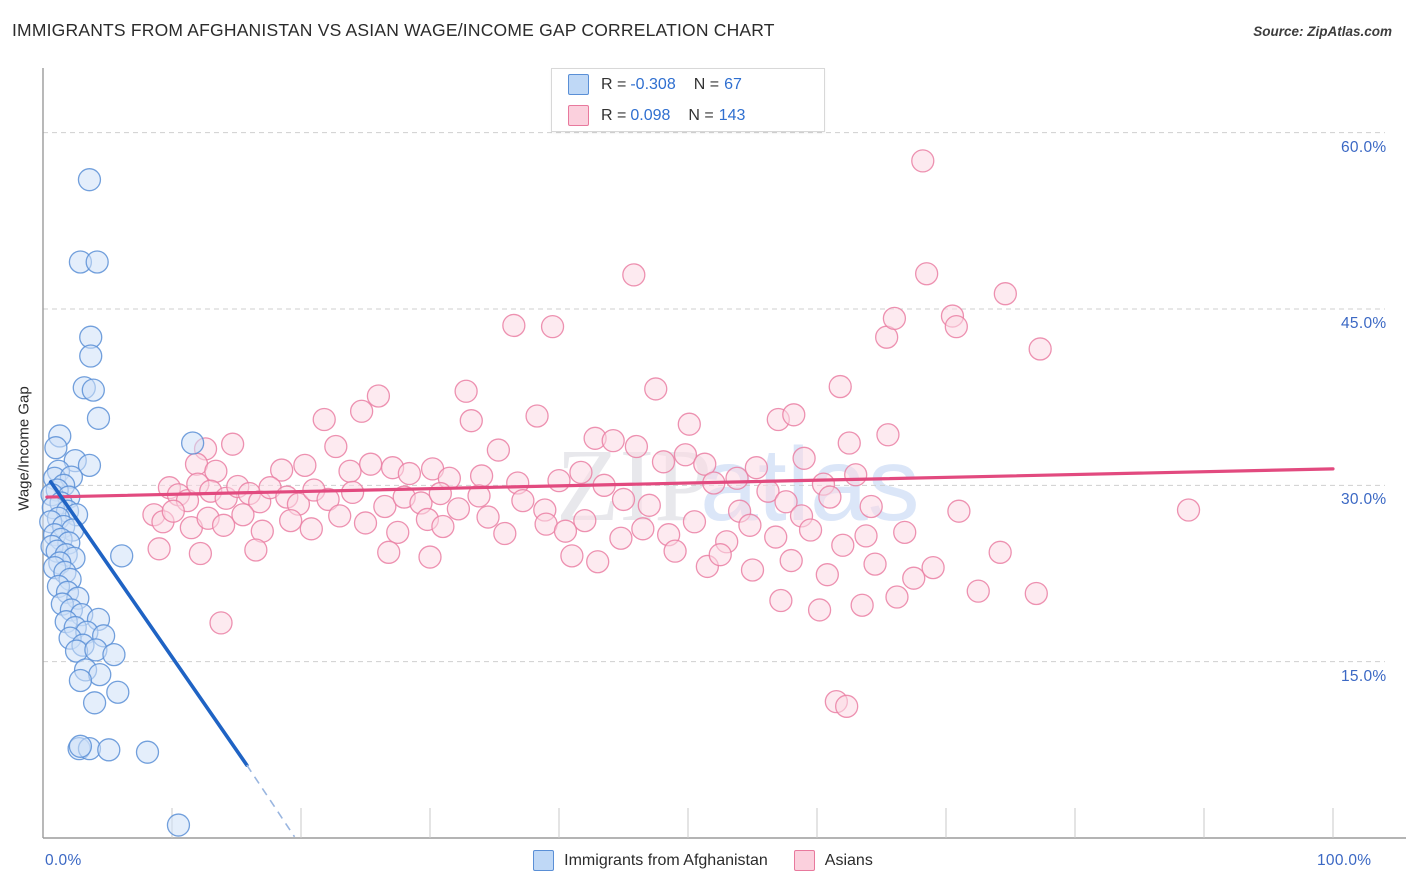  I want to click on pink-swatch-icon, so click(578, 115).